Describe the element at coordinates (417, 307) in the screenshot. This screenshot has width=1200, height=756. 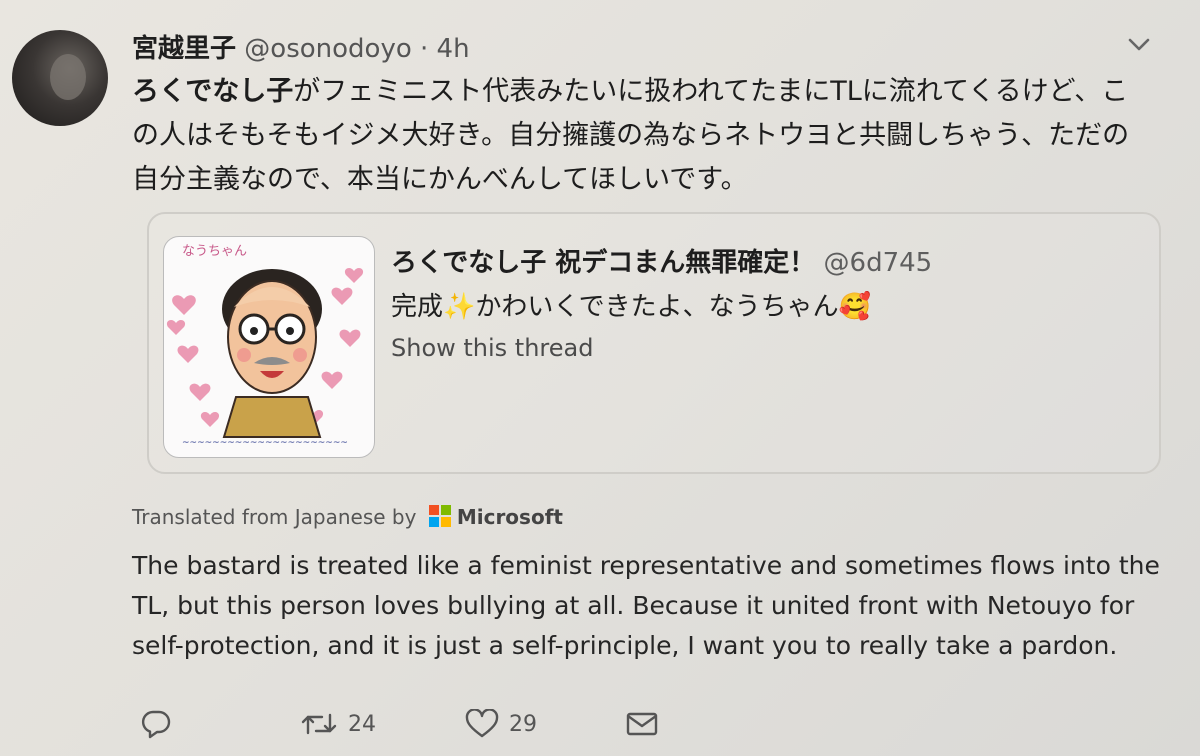
I see `quoted-text-before: 完成` at that location.